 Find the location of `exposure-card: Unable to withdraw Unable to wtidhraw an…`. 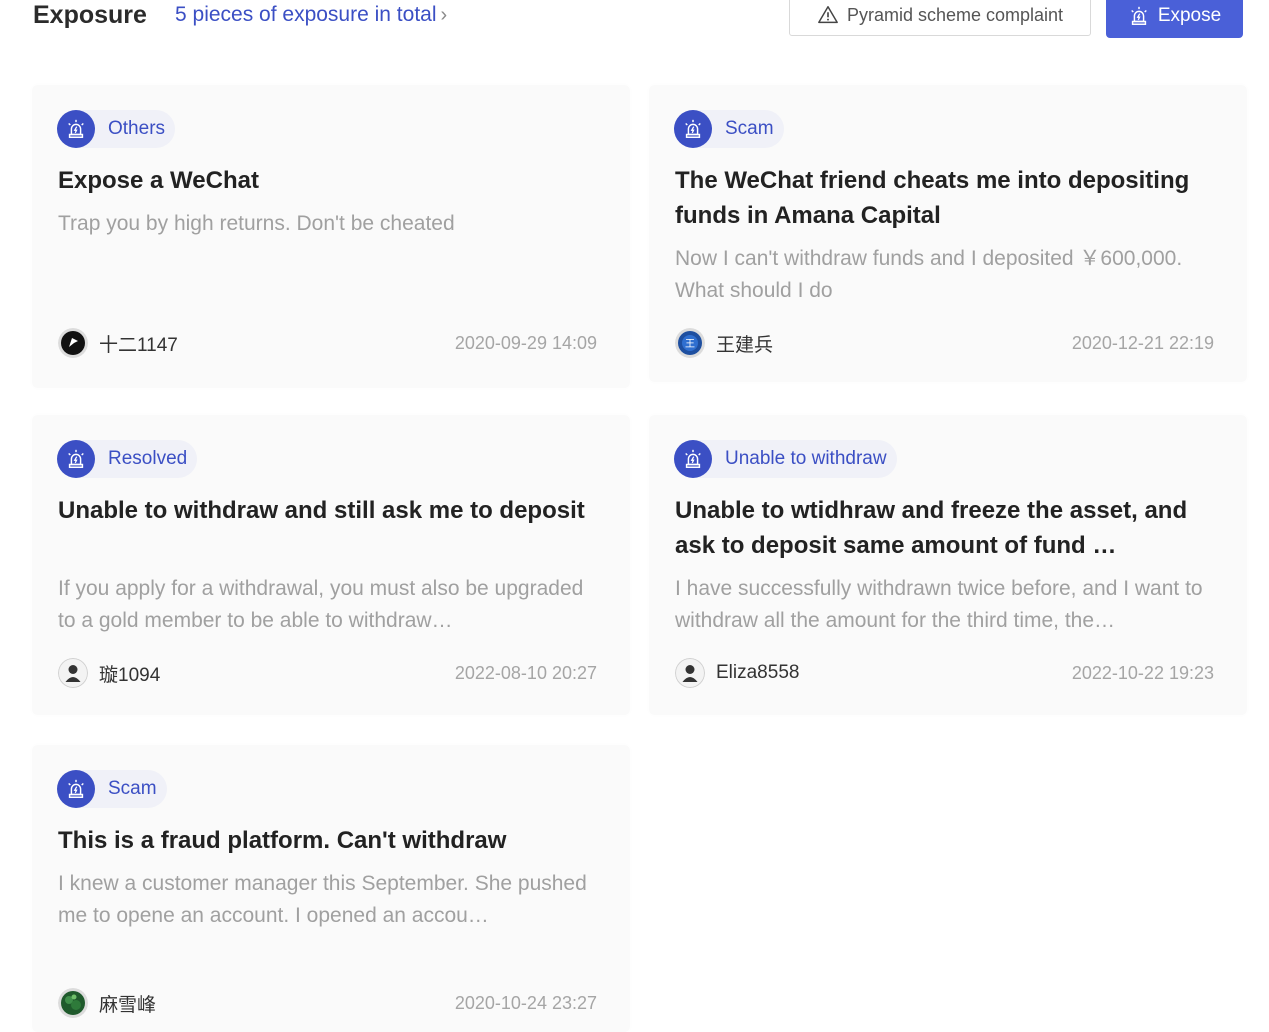

exposure-card: Unable to withdraw Unable to wtidhraw an… is located at coordinates (948, 565).